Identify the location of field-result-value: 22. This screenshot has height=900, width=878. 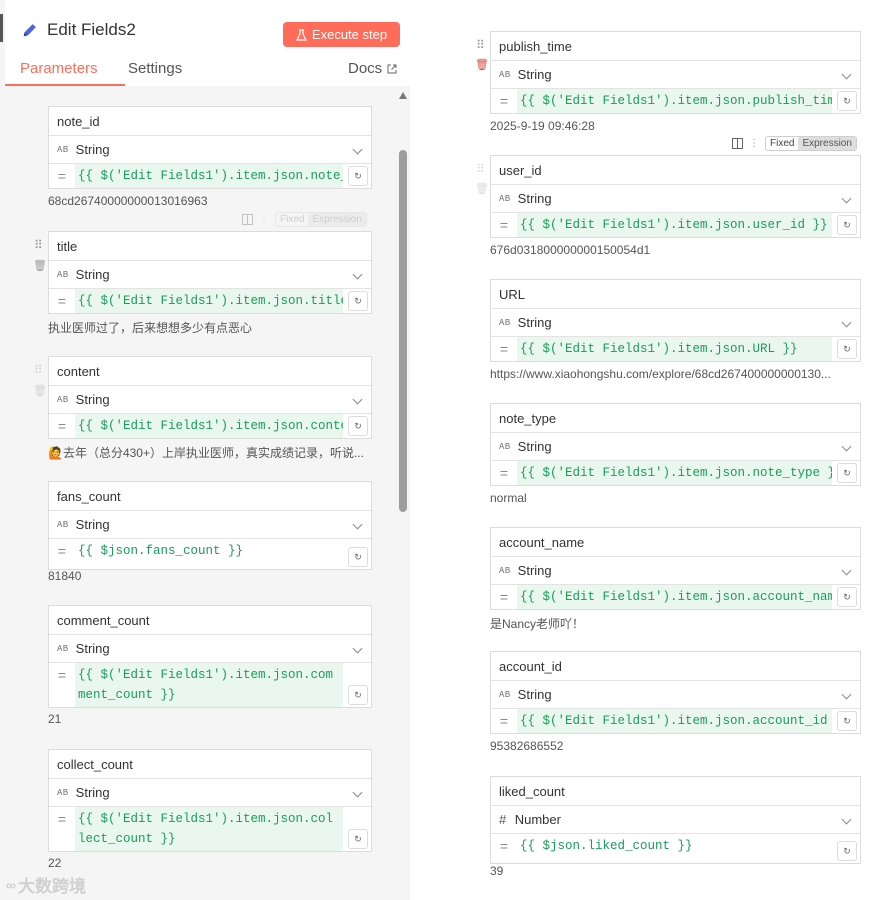
(55, 863).